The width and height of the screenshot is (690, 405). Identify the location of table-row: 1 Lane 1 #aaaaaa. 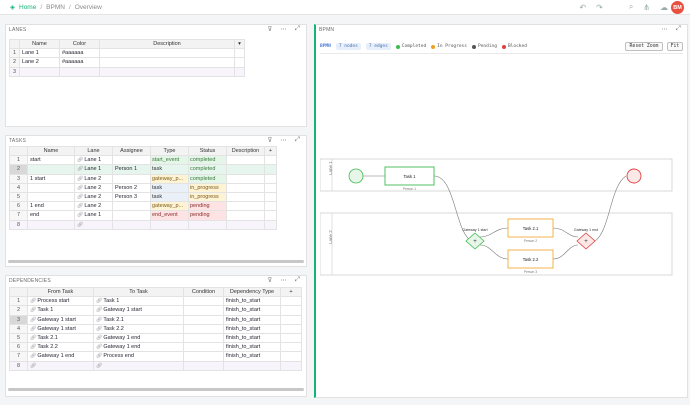
(127, 53).